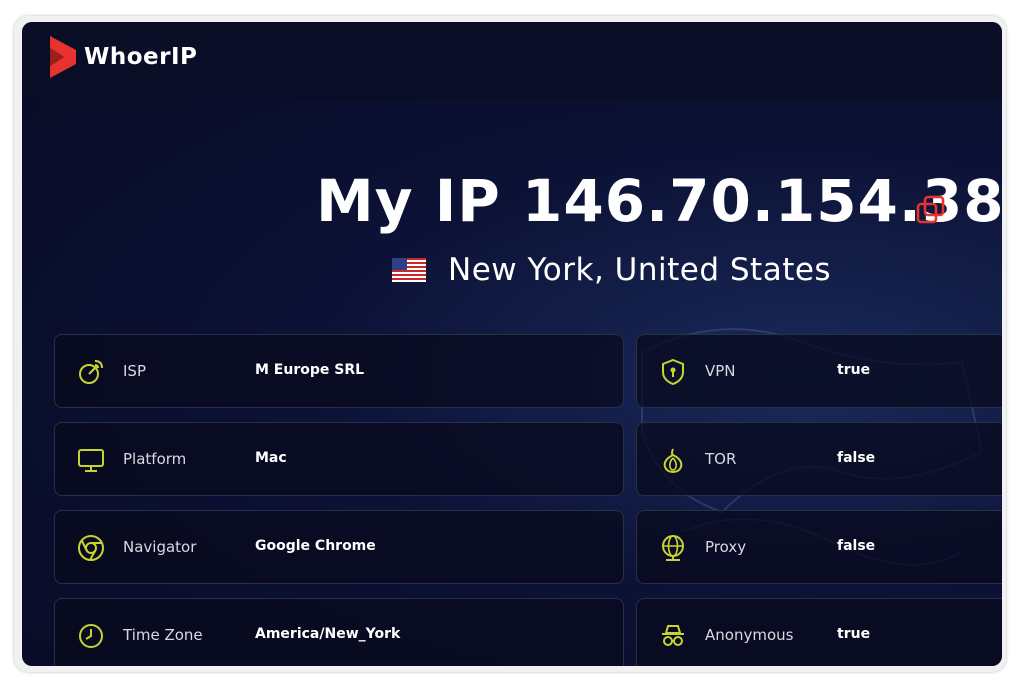 This screenshot has width=1024, height=683. Describe the element at coordinates (720, 371) in the screenshot. I see `info-label: VPN` at that location.